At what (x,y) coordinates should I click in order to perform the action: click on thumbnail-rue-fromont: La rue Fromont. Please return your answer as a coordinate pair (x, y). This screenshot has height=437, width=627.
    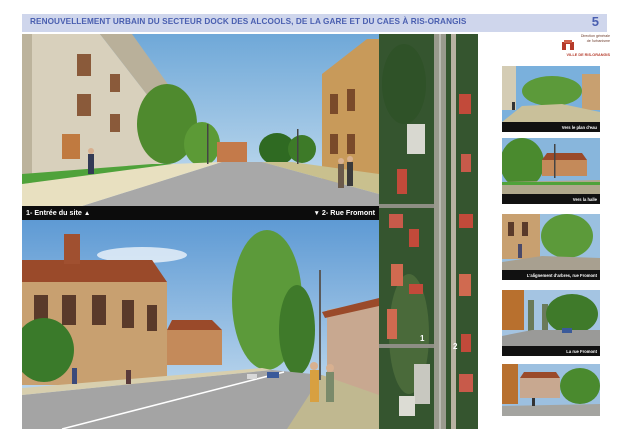
    Looking at the image, I should click on (551, 323).